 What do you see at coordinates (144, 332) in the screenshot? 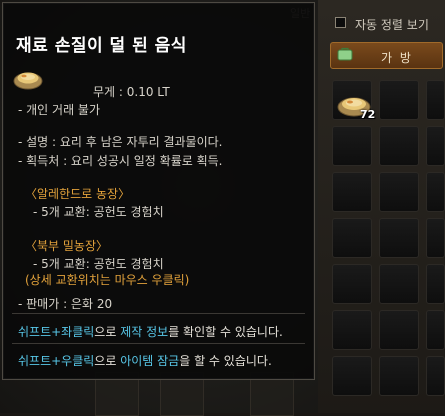
I see `info-keyword: 제작 정보` at bounding box center [144, 332].